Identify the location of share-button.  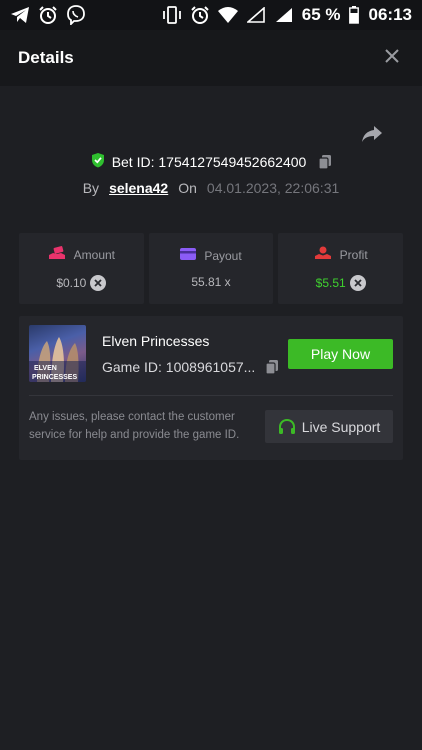
(372, 136).